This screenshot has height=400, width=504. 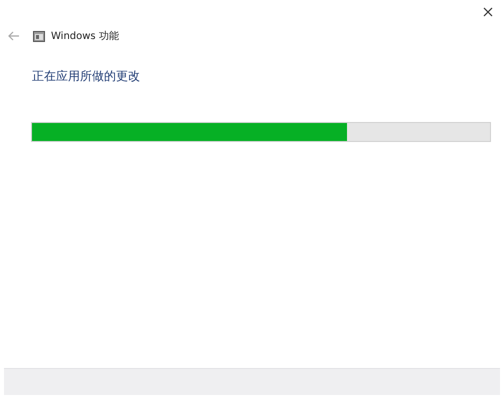 What do you see at coordinates (86, 76) in the screenshot?
I see `status-heading: 正在应用所做的更改` at bounding box center [86, 76].